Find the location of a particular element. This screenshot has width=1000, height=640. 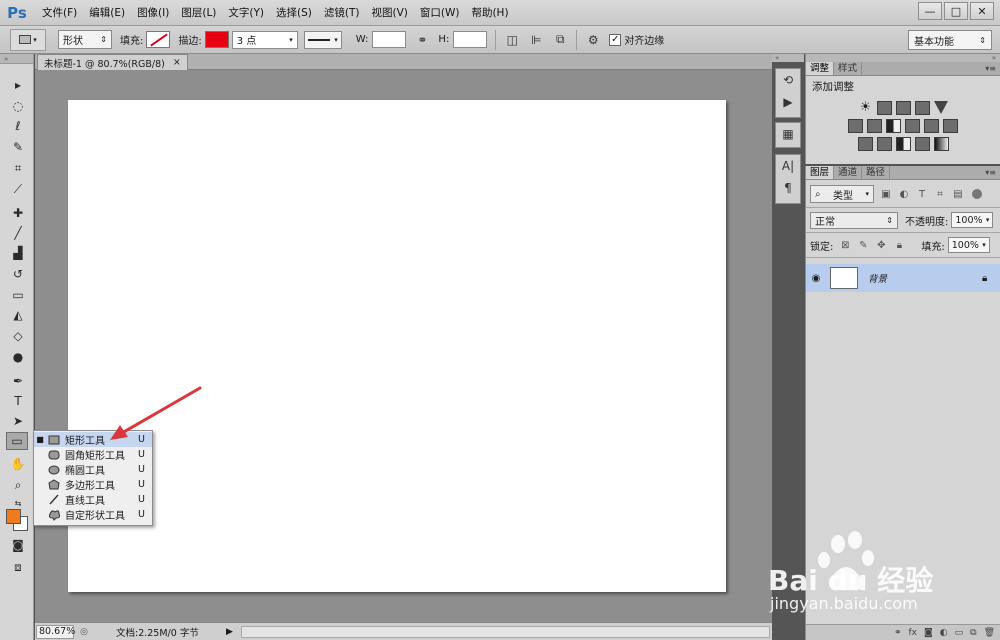

eye-icon: ◉ is located at coordinates (816, 278).